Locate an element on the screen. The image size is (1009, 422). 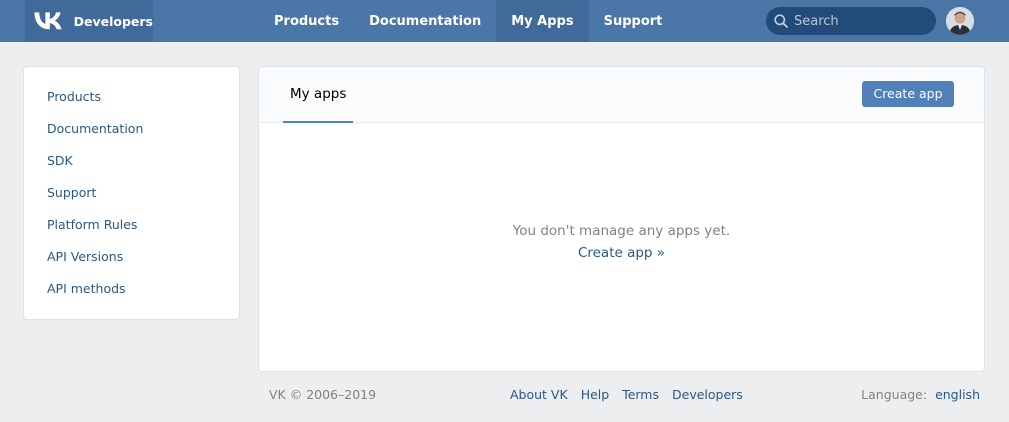
footer-link-about: About VK is located at coordinates (539, 394).